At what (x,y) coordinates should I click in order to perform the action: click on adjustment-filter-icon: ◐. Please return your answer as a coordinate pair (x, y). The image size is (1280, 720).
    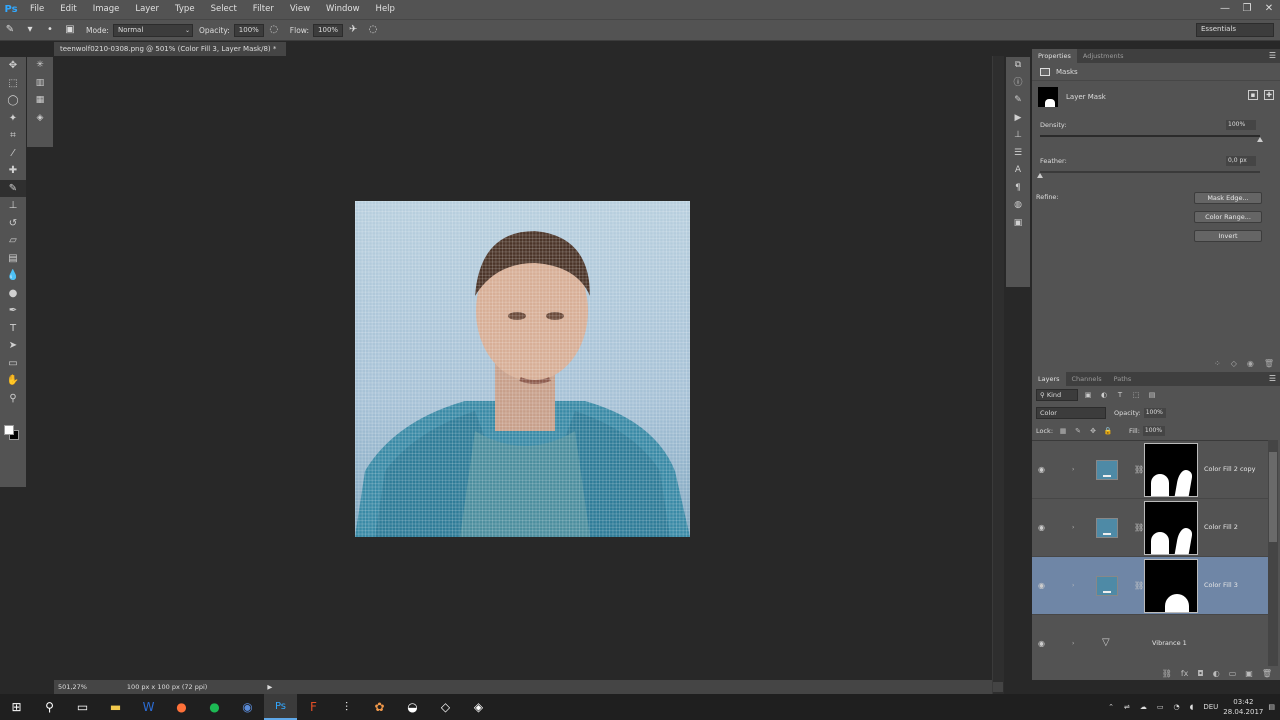
    Looking at the image, I should click on (1104, 395).